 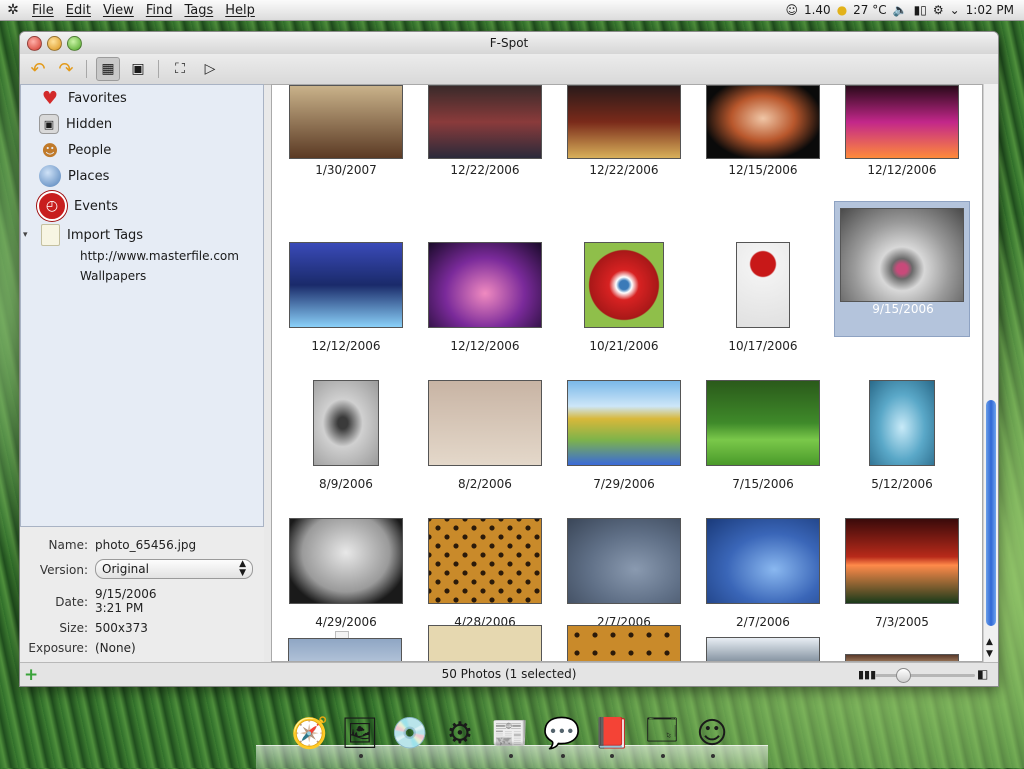 What do you see at coordinates (180, 69) in the screenshot?
I see `fullscreen-icon: ⛶` at bounding box center [180, 69].